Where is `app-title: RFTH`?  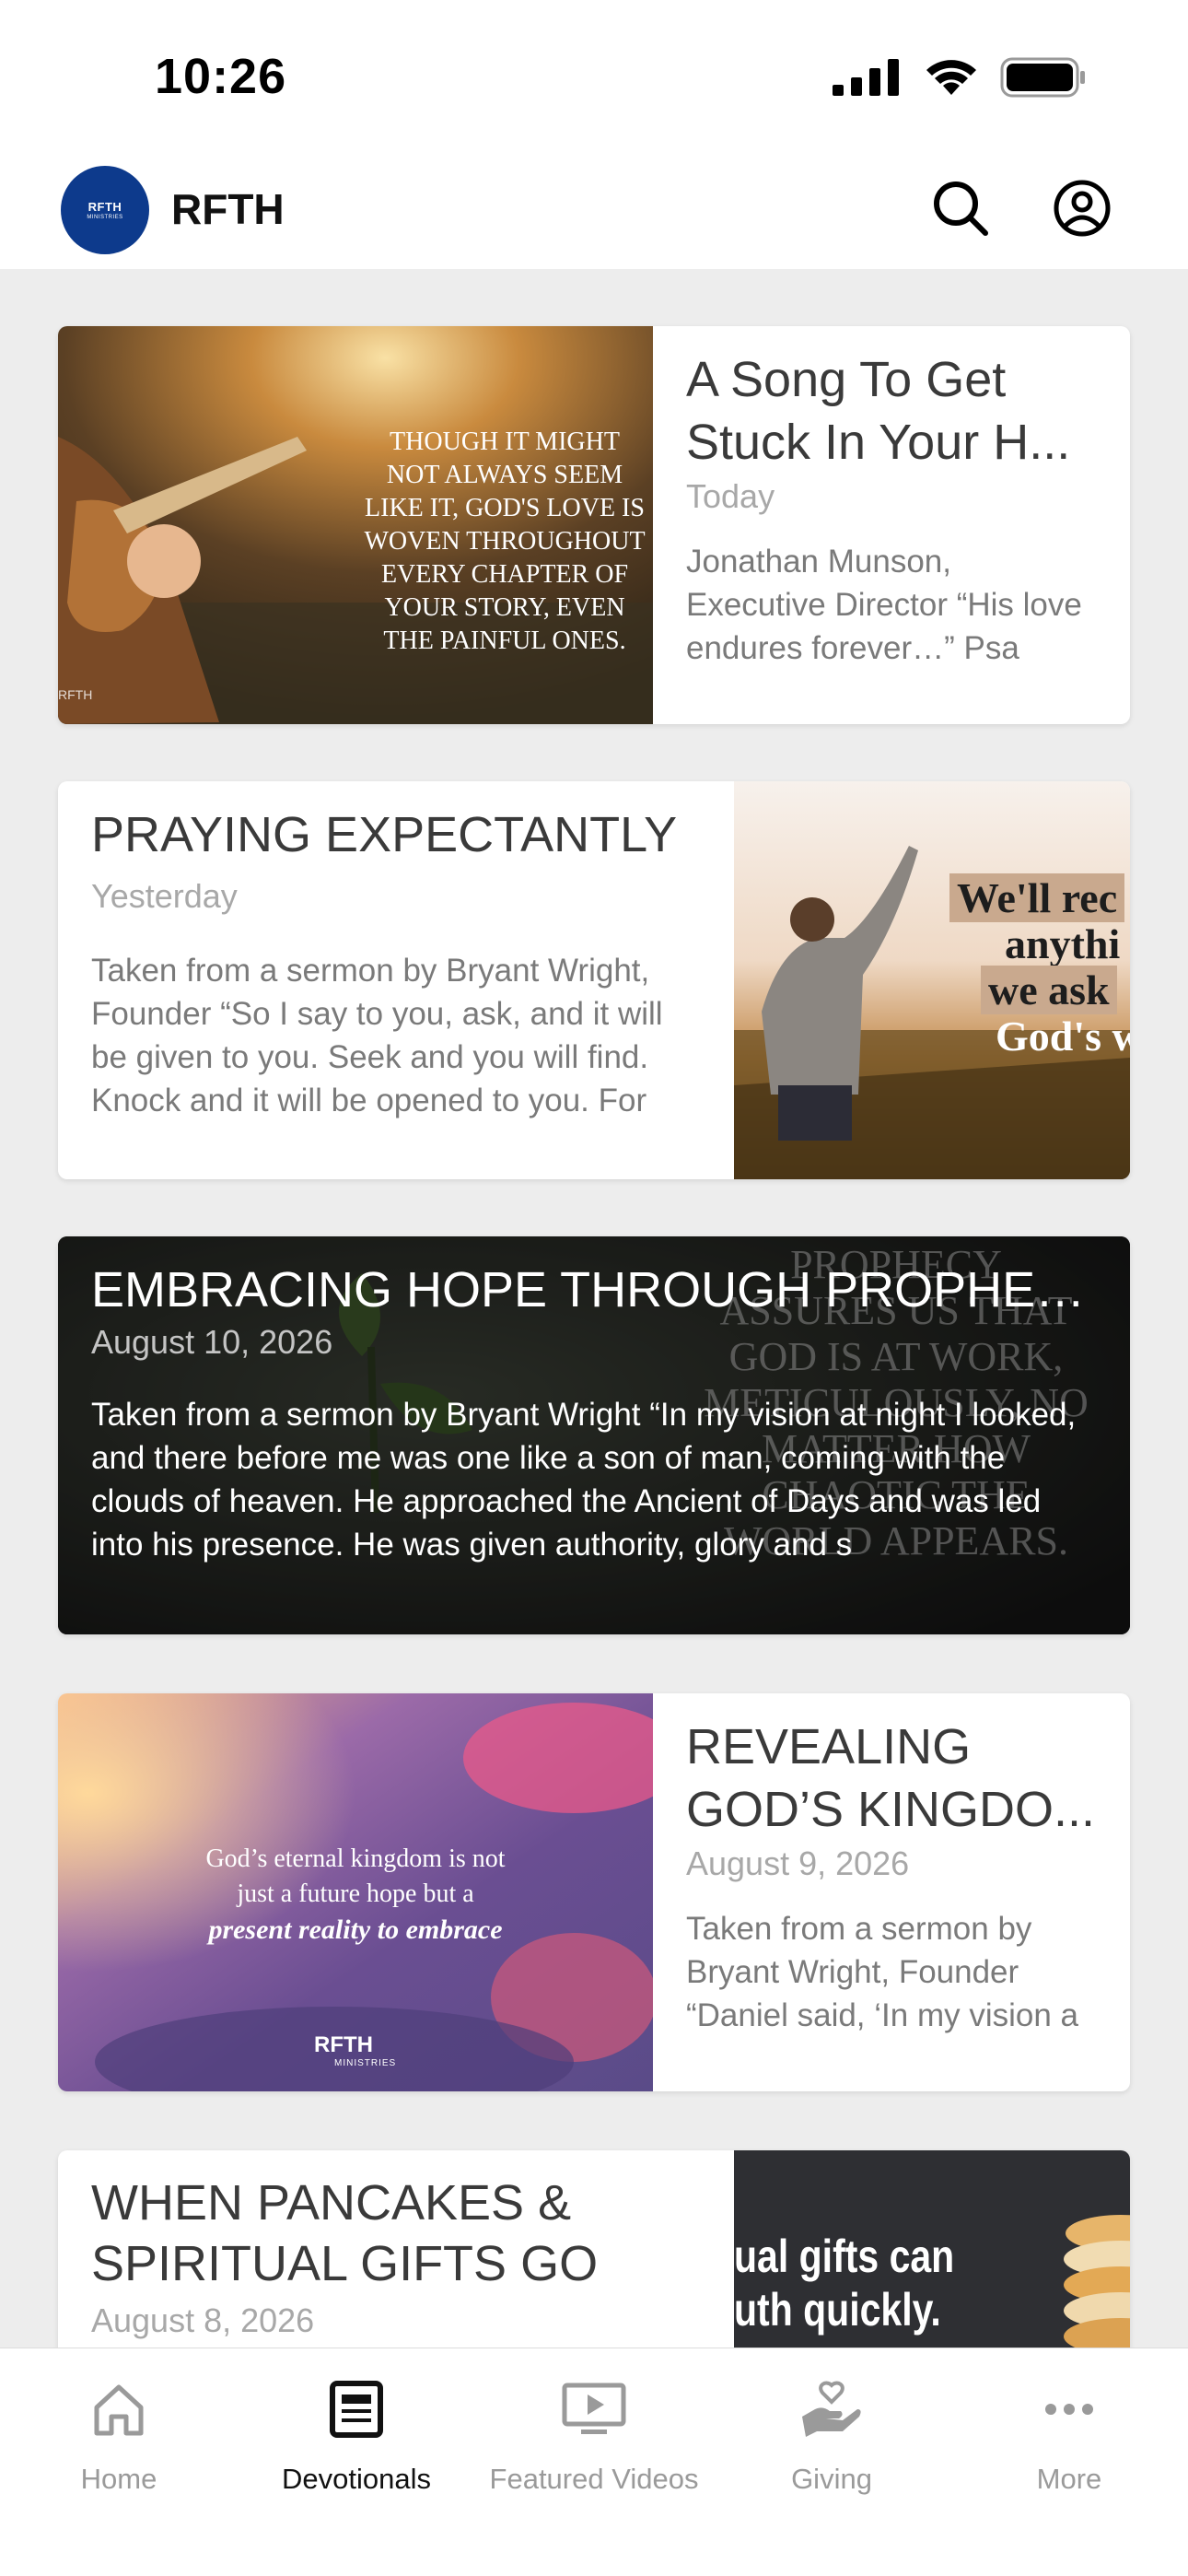 app-title: RFTH is located at coordinates (228, 209).